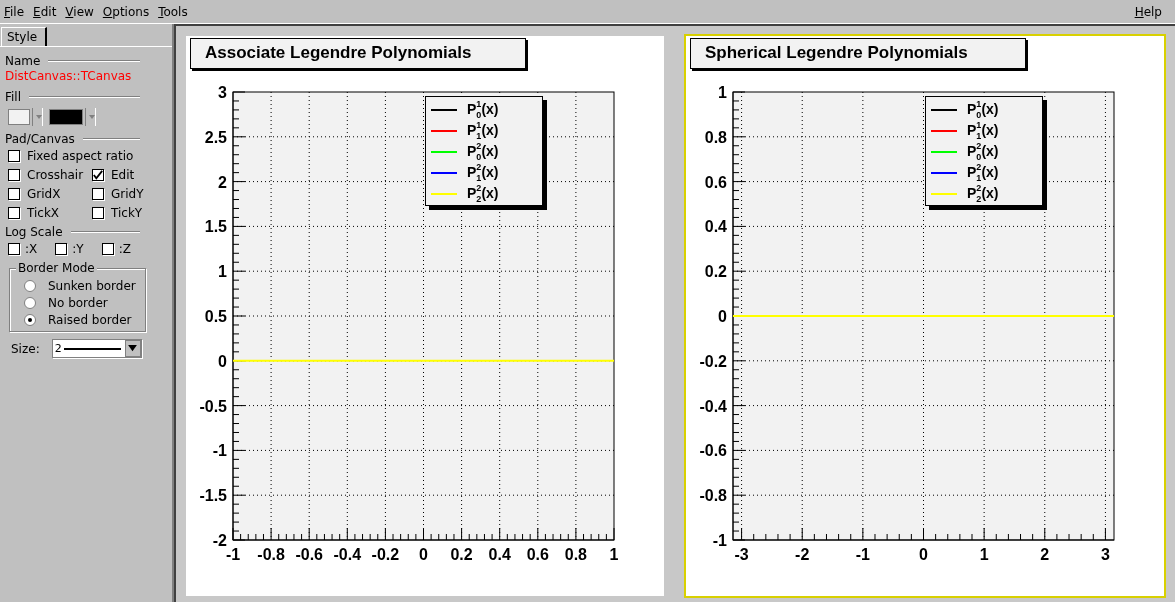 The width and height of the screenshot is (1175, 602). Describe the element at coordinates (130, 174) in the screenshot. I see `checkbox-option: Edit` at that location.